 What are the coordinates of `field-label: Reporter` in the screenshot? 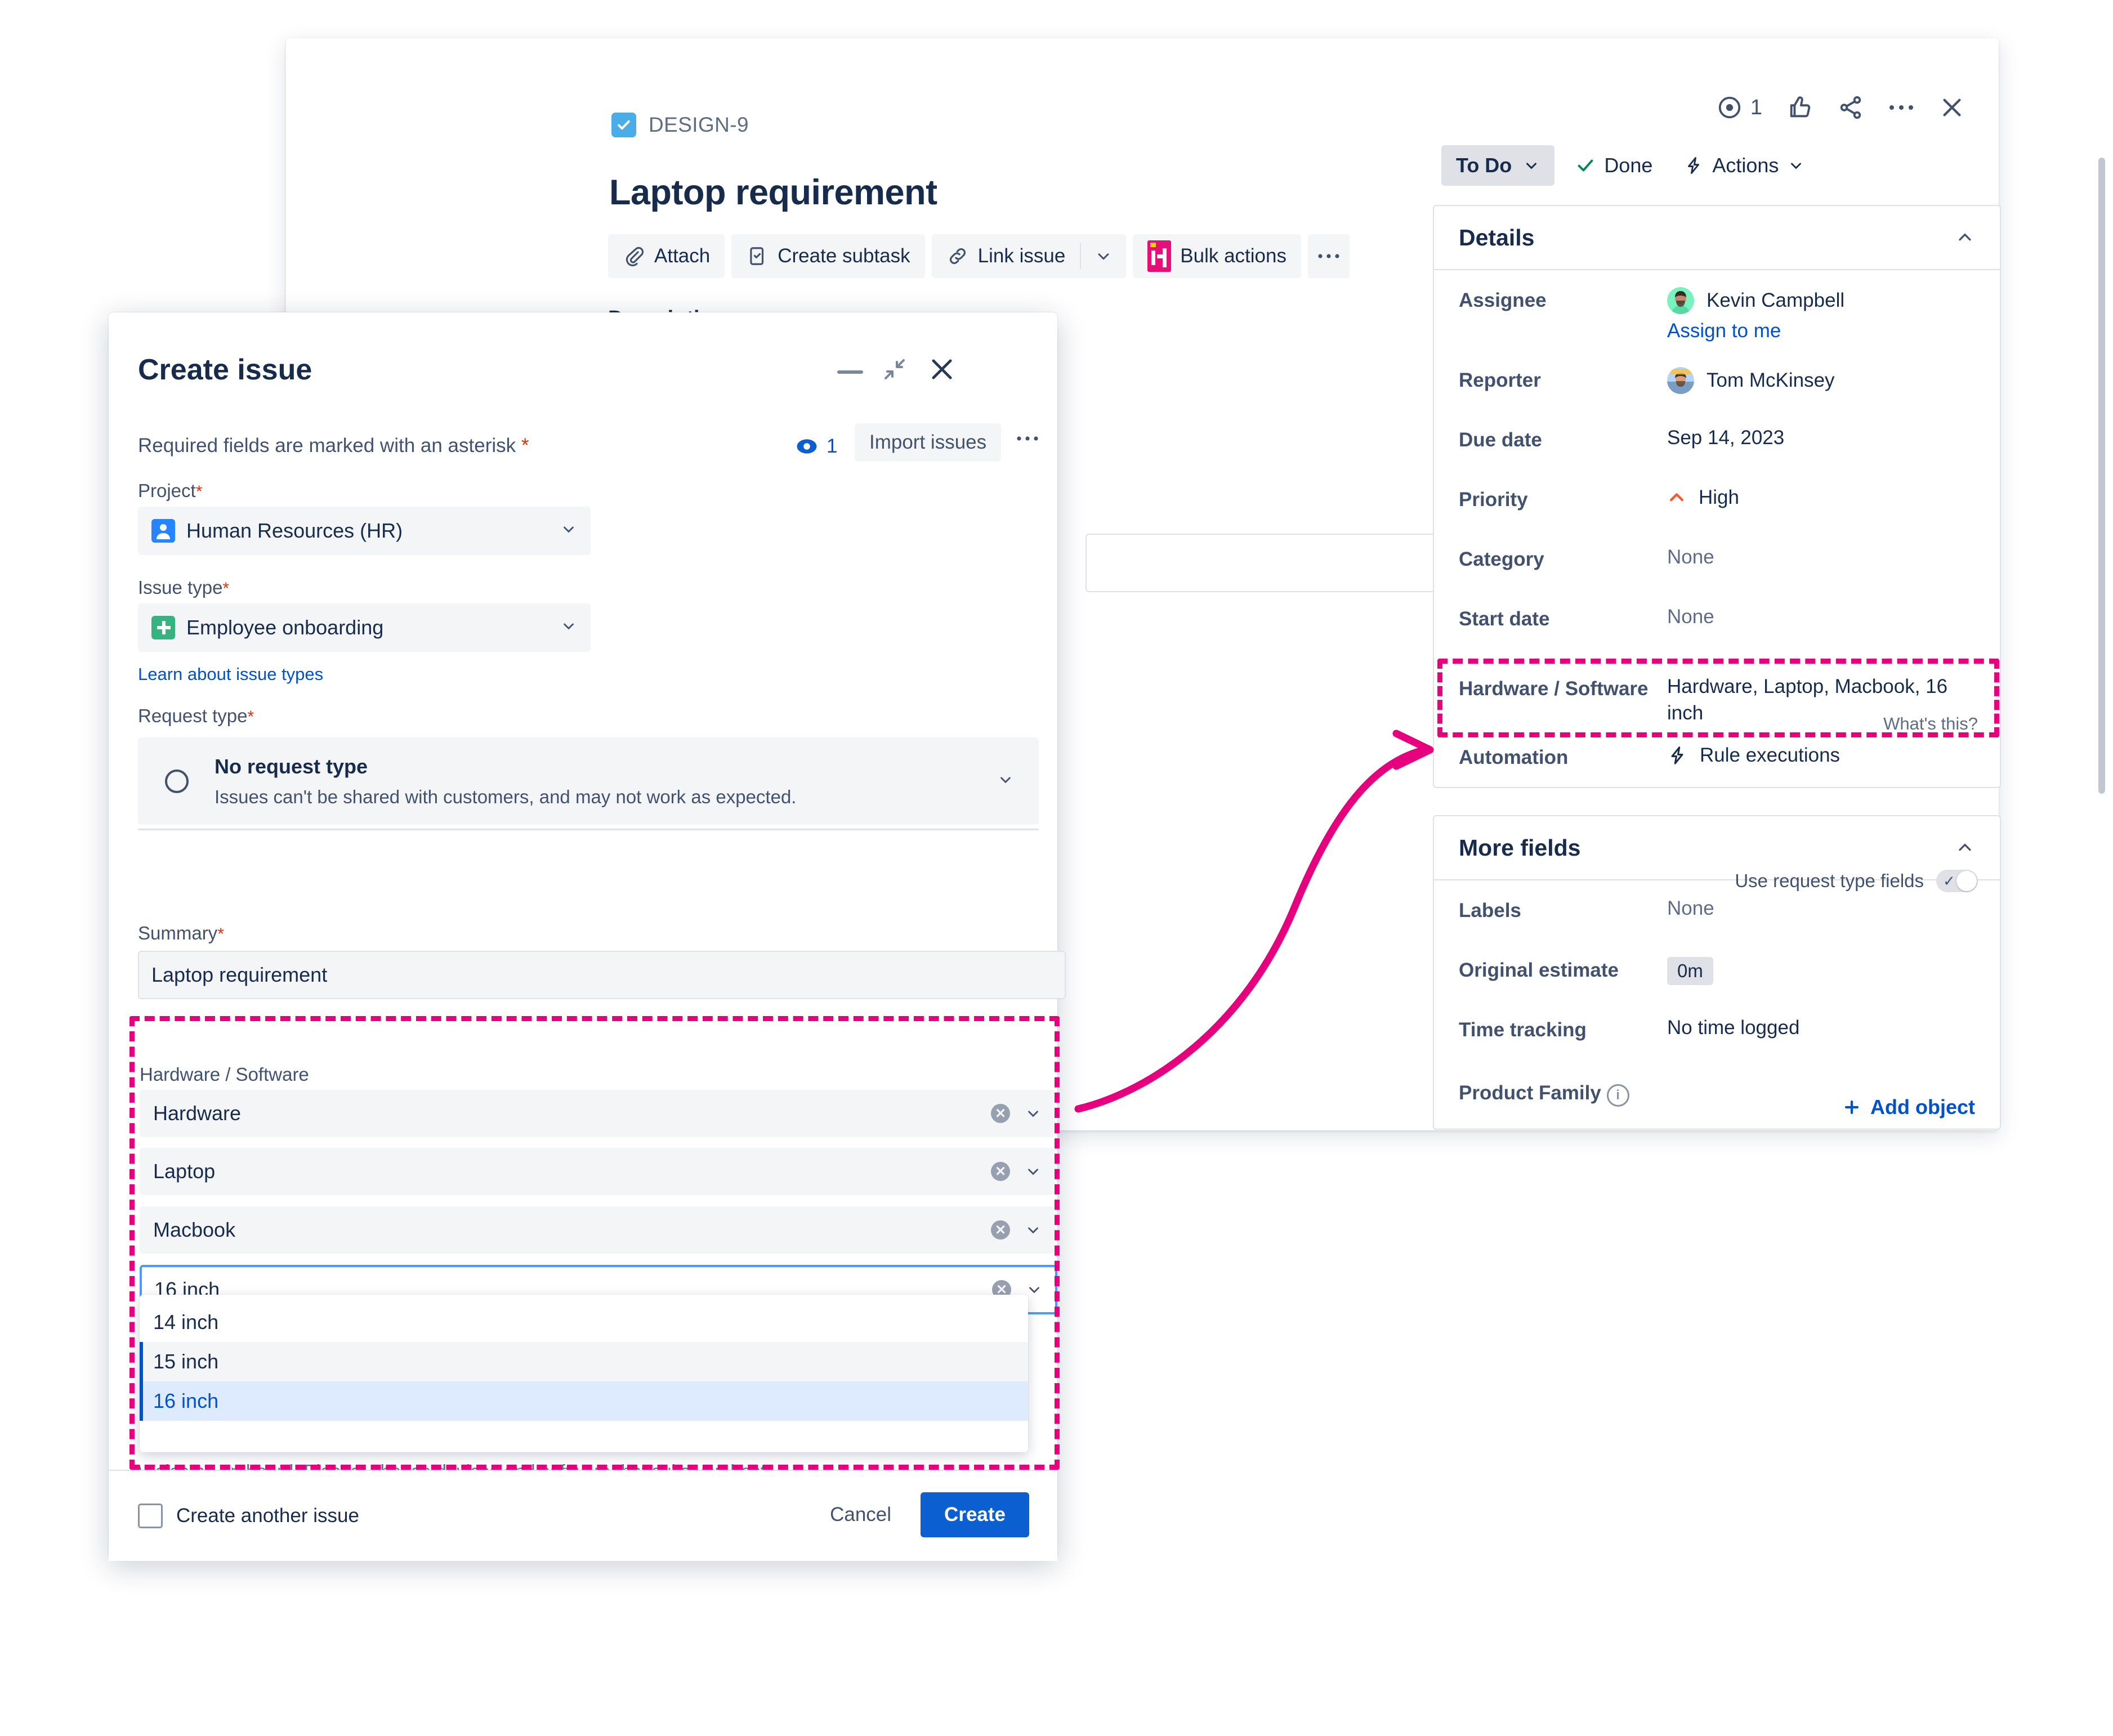 It's located at (1500, 380).